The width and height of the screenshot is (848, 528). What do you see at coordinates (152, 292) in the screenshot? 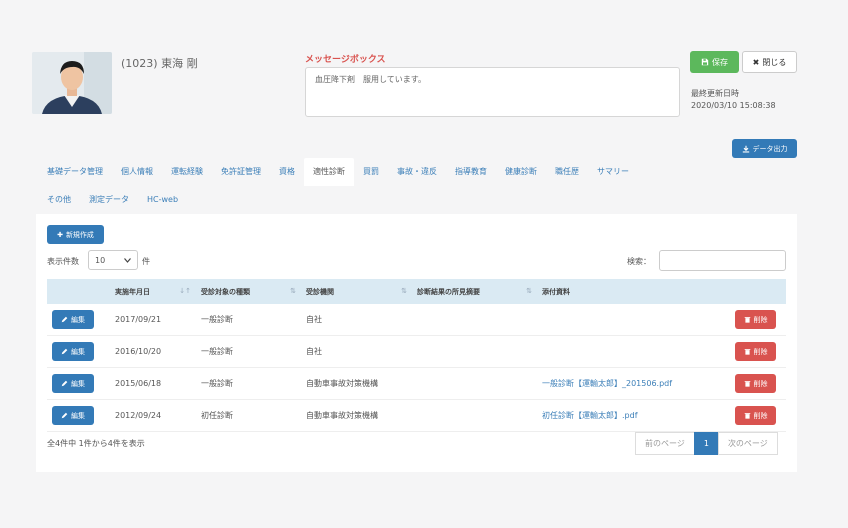
I see `col-date: 実施年月日 ↓↑` at bounding box center [152, 292].